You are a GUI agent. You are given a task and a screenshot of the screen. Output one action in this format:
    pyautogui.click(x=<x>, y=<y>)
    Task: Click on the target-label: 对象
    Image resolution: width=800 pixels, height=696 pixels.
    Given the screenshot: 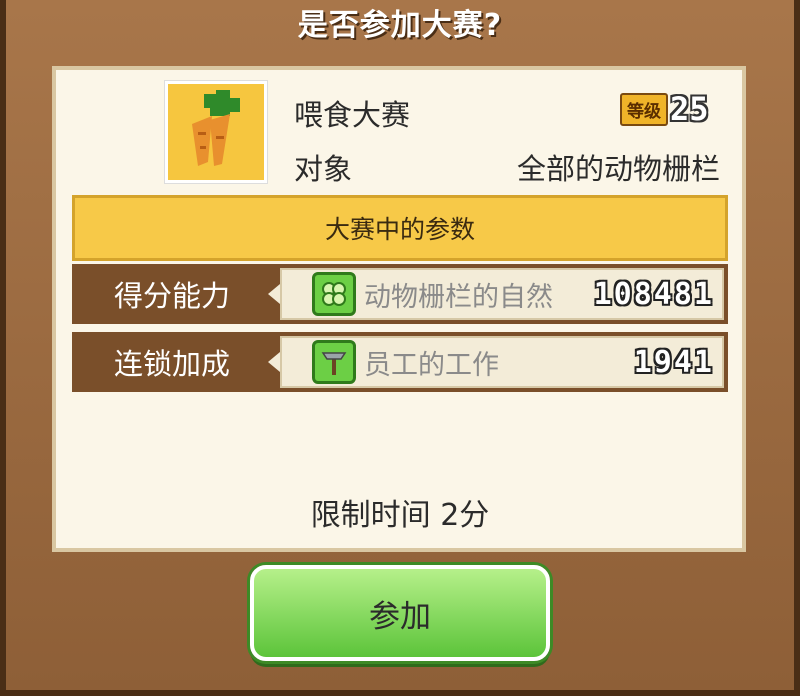 What is the action you would take?
    pyautogui.click(x=323, y=169)
    